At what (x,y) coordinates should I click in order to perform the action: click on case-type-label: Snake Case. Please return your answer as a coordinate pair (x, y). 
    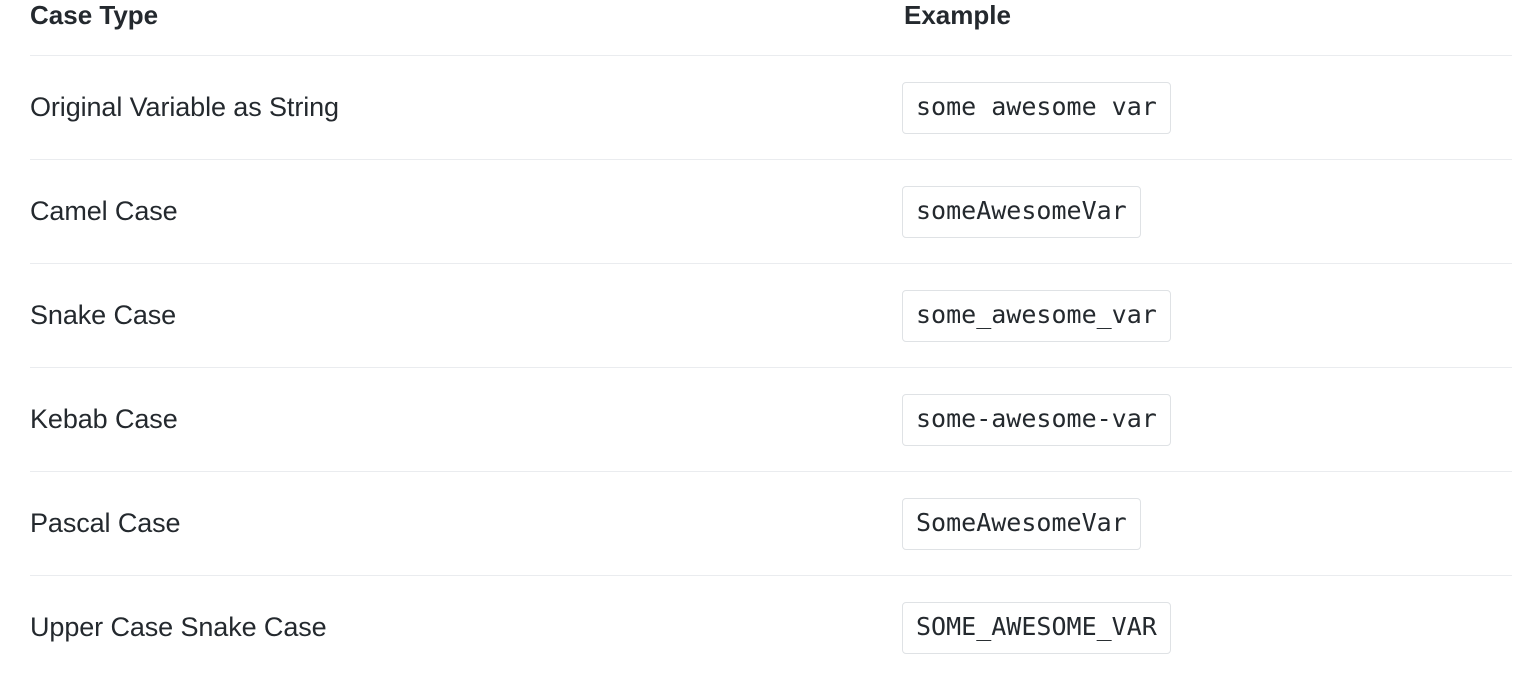
    Looking at the image, I should click on (103, 314).